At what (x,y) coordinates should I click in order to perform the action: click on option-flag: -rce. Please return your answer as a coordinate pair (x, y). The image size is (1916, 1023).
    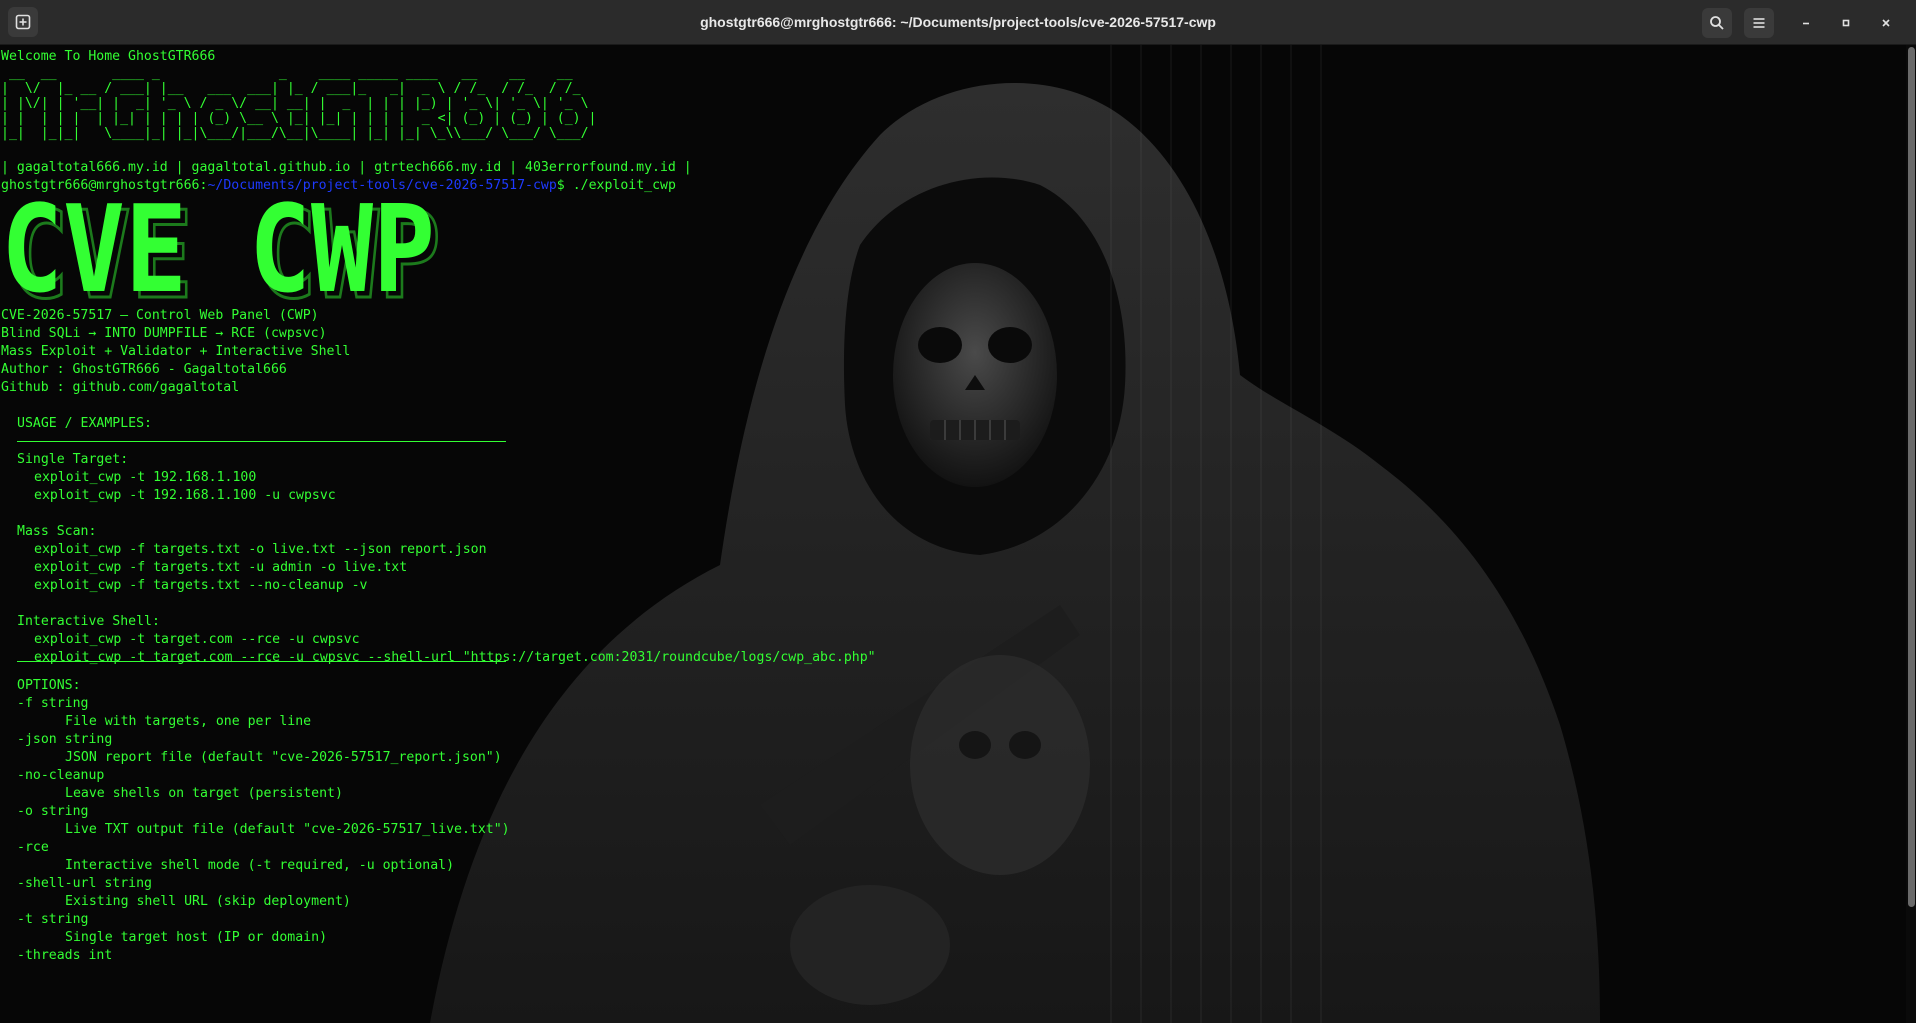
    Looking at the image, I should click on (33, 847).